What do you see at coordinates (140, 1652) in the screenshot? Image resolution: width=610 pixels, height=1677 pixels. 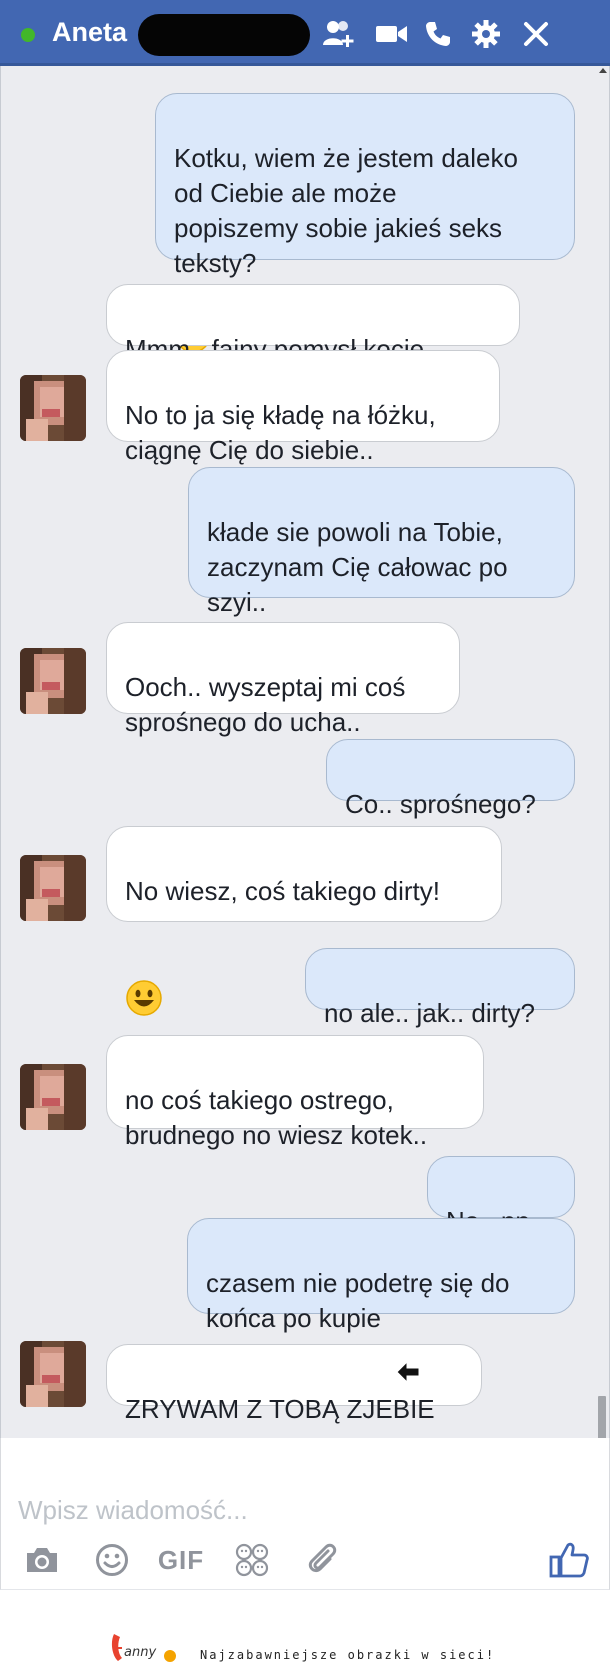 I see `svg-text: anny` at bounding box center [140, 1652].